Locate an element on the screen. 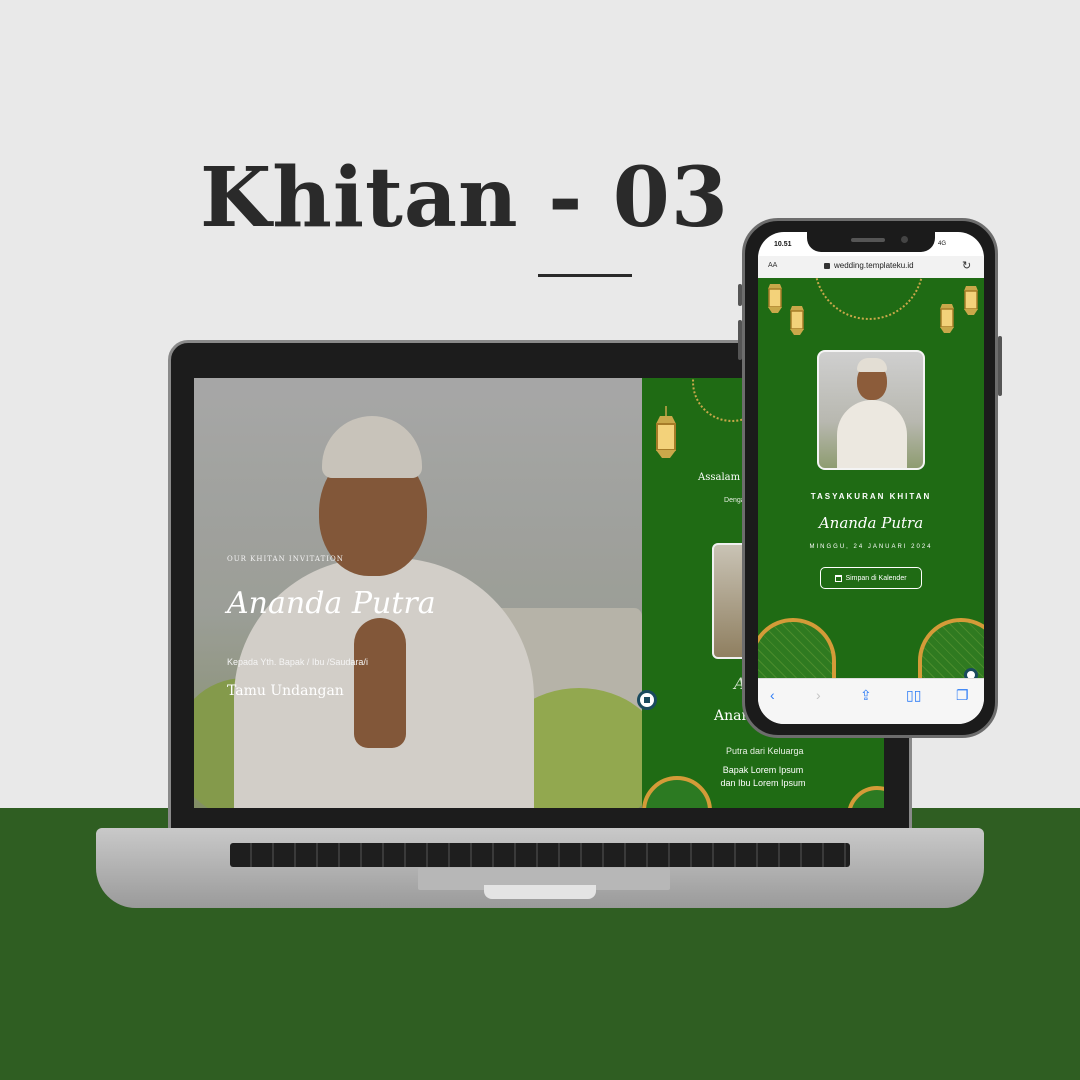 Image resolution: width=1080 pixels, height=1080 pixels. phone-power-button is located at coordinates (1000, 366).